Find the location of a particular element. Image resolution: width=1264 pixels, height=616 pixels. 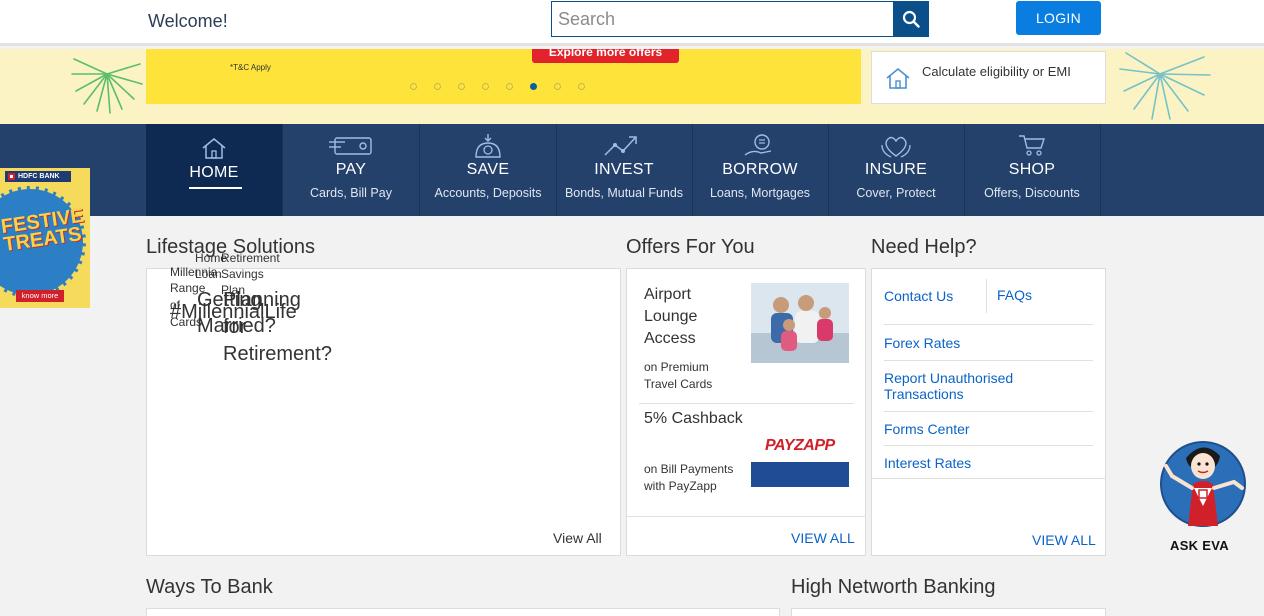

loan-icon is located at coordinates (758, 145).